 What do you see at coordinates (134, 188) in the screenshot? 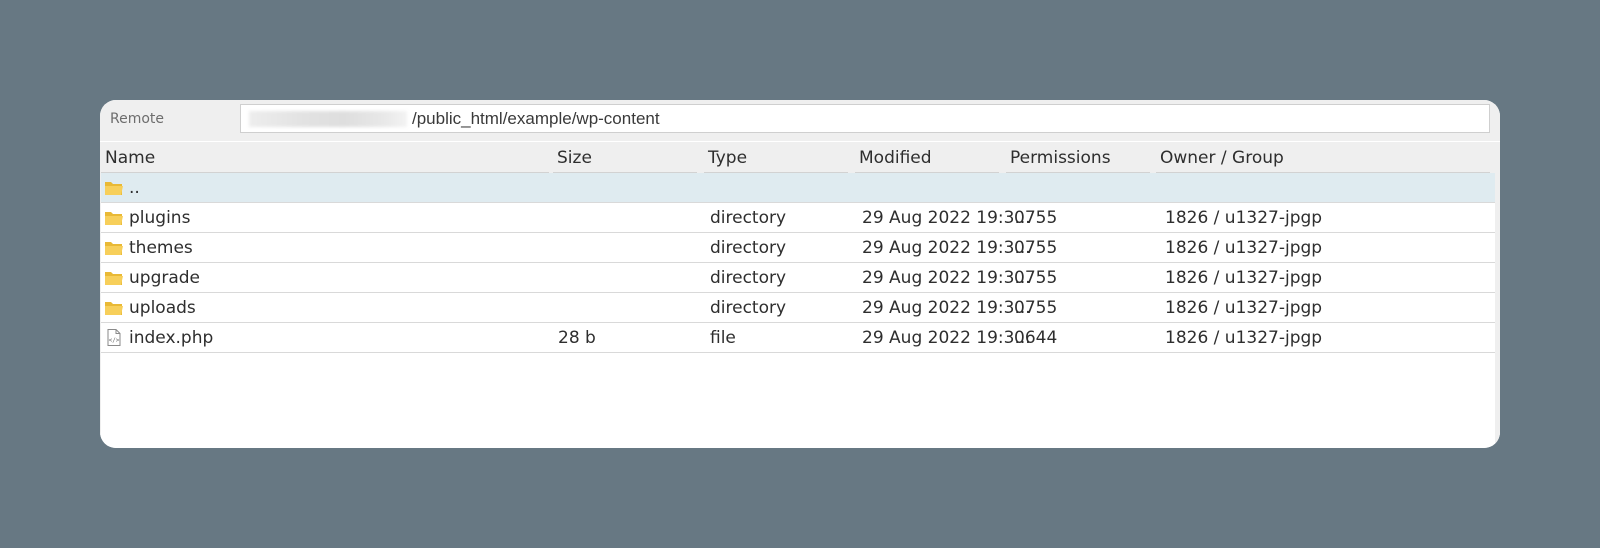
I see `file-name: ..` at bounding box center [134, 188].